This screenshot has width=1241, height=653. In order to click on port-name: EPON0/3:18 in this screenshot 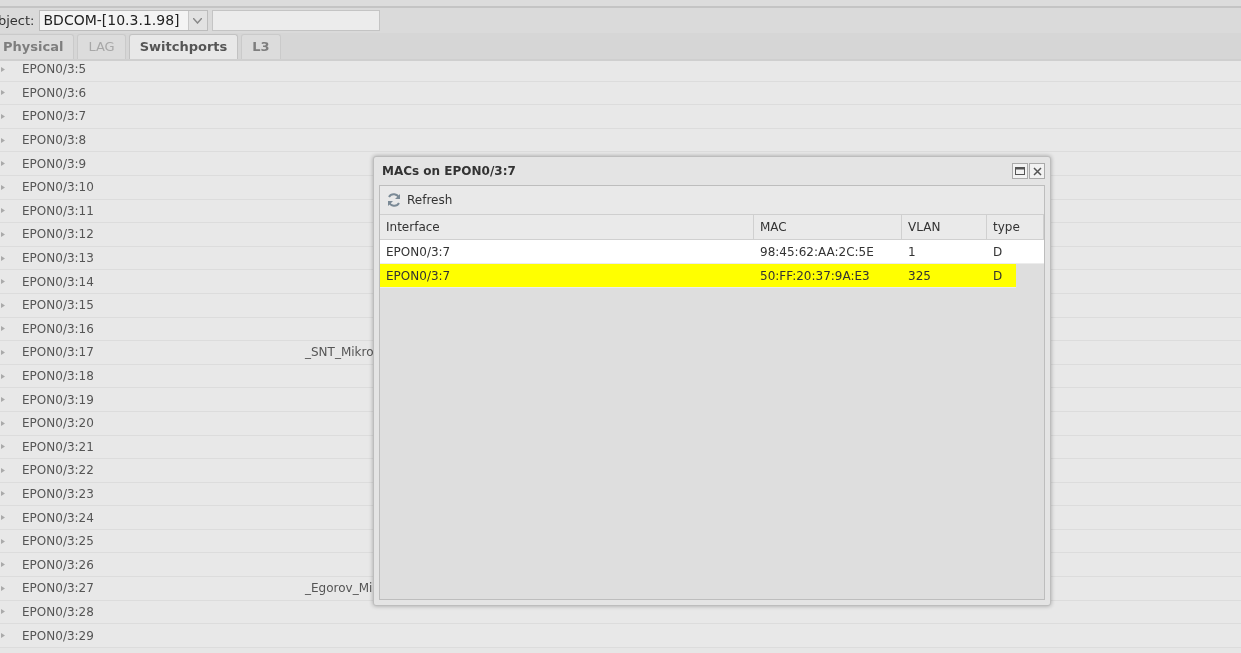, I will do `click(58, 376)`.